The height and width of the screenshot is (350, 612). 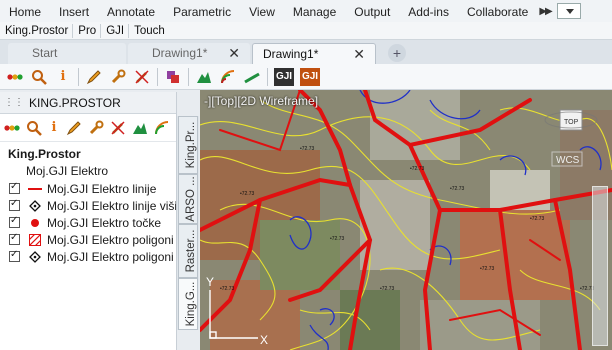 What do you see at coordinates (262, 11) in the screenshot?
I see `ribbon-tab-view: View` at bounding box center [262, 11].